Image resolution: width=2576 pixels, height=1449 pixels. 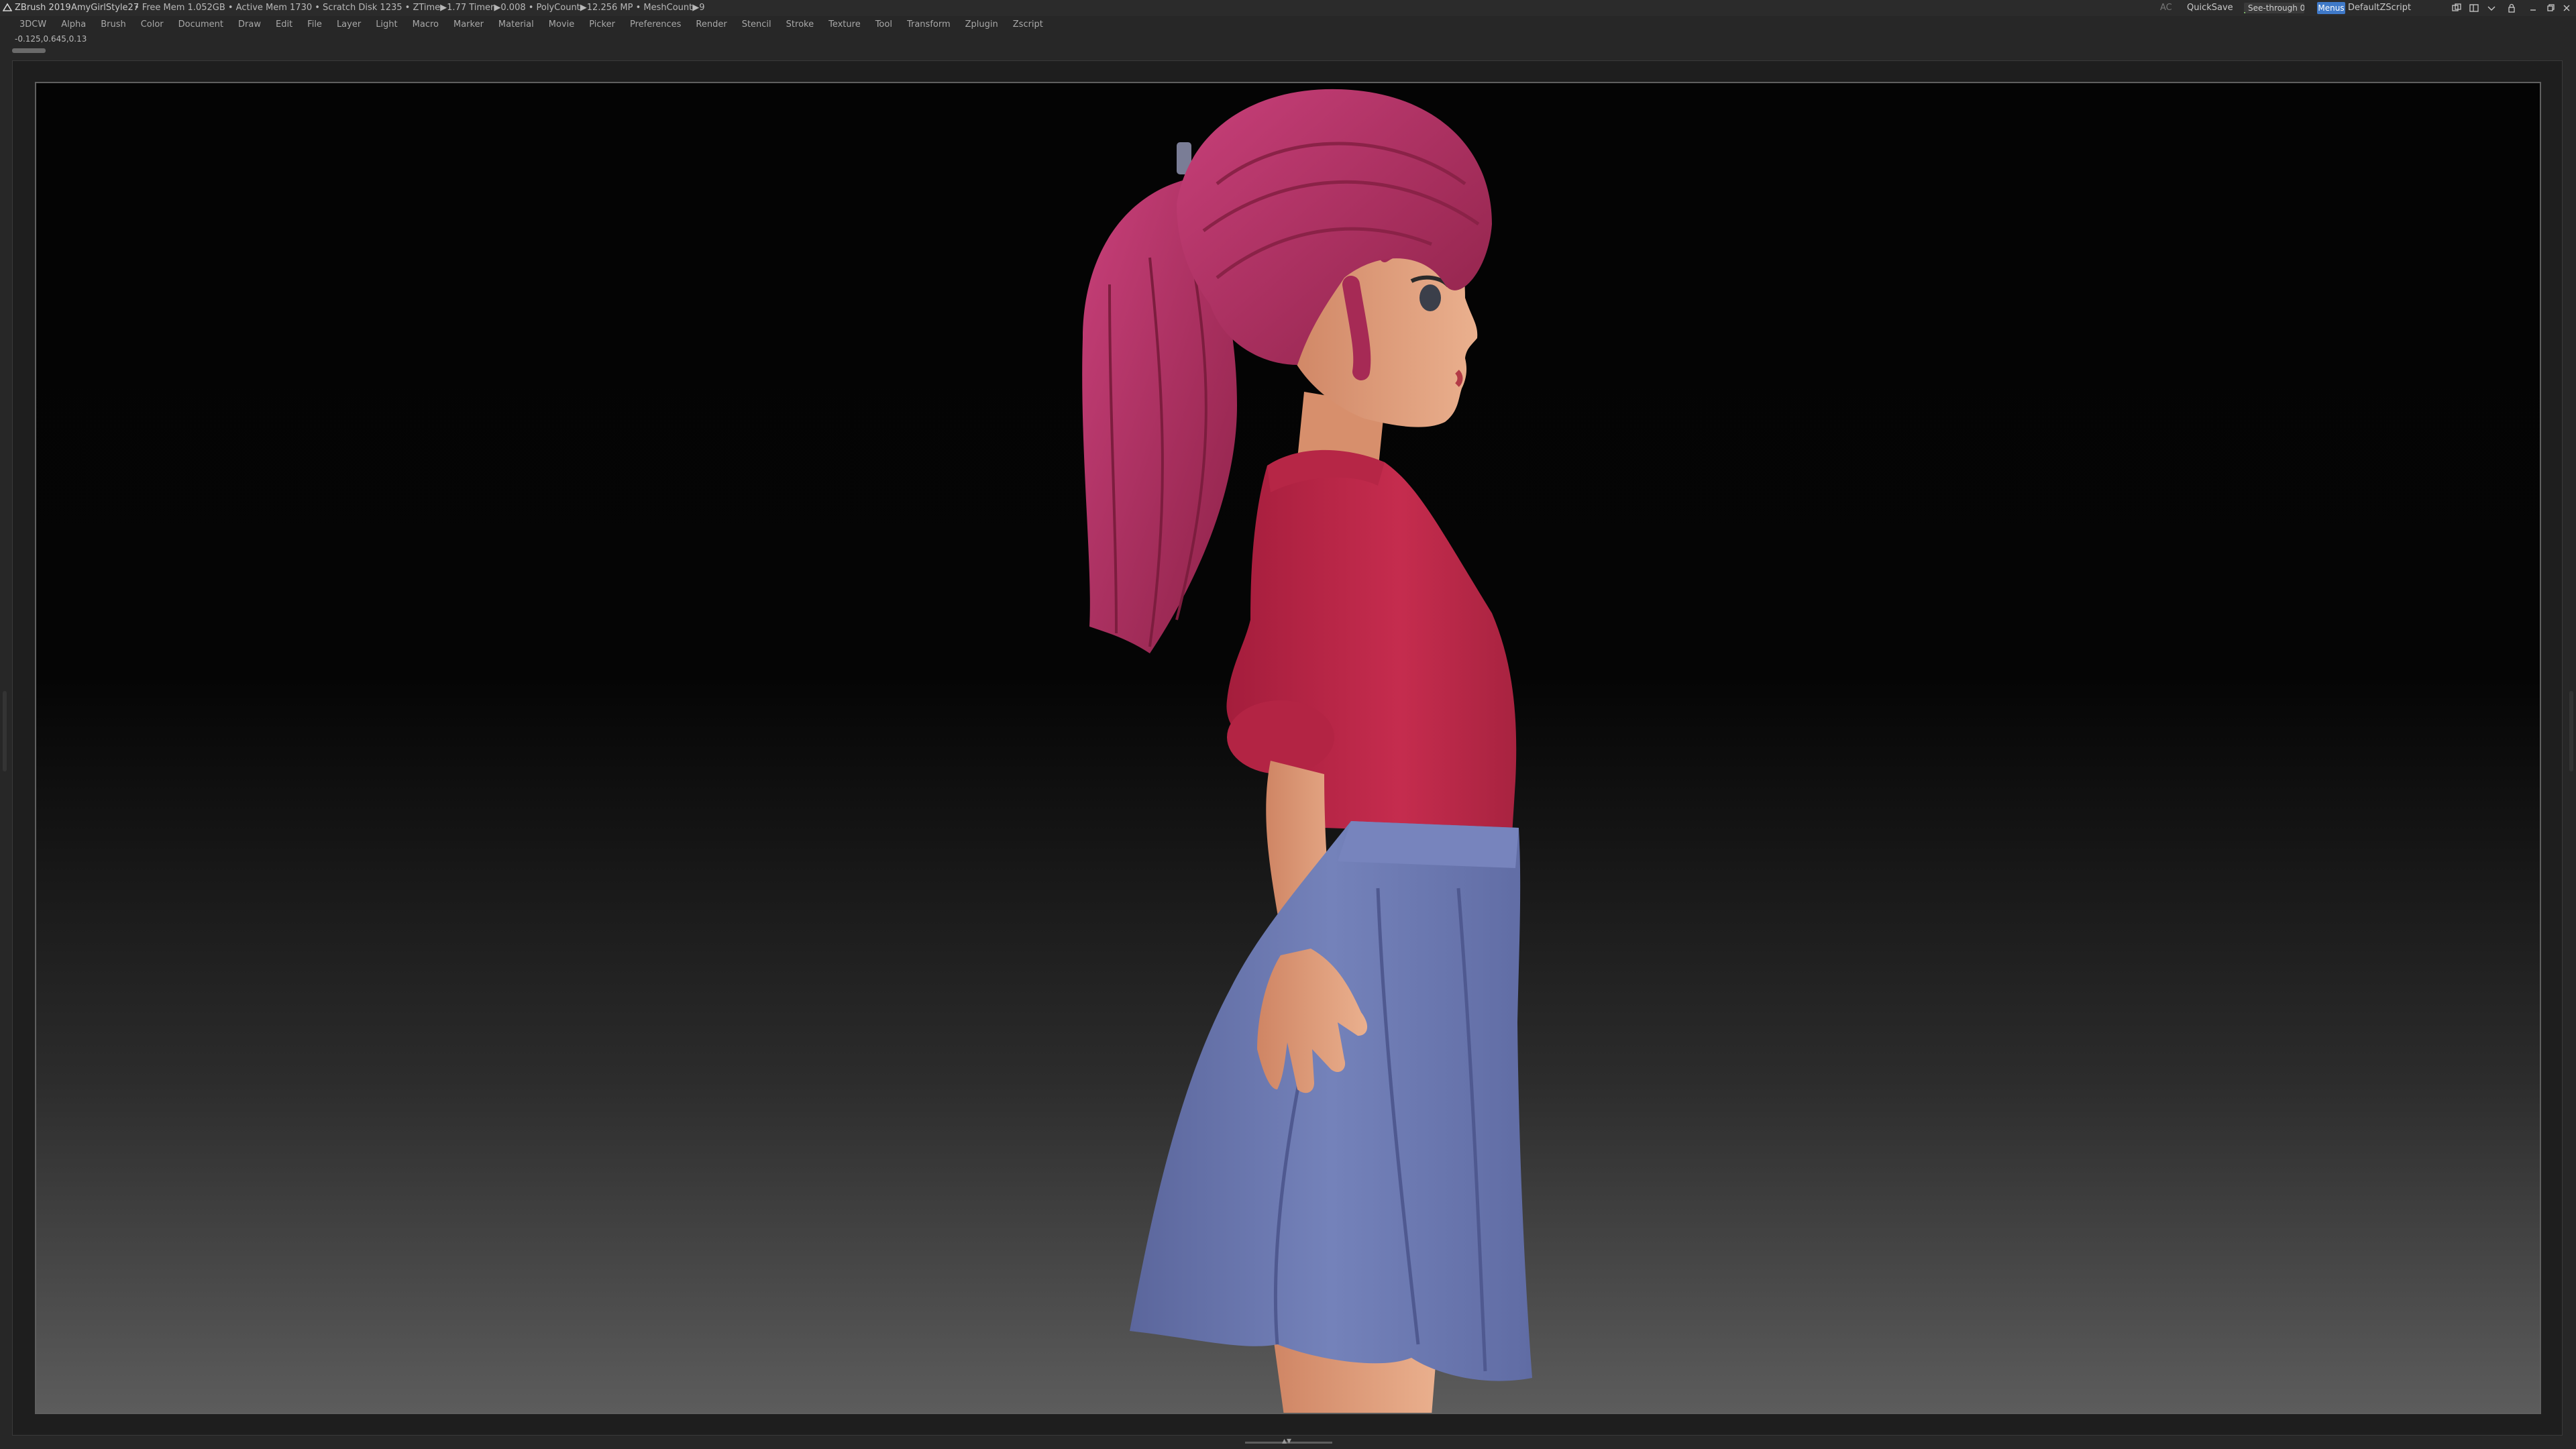 What do you see at coordinates (2166, 8) in the screenshot?
I see `ac-button: AC` at bounding box center [2166, 8].